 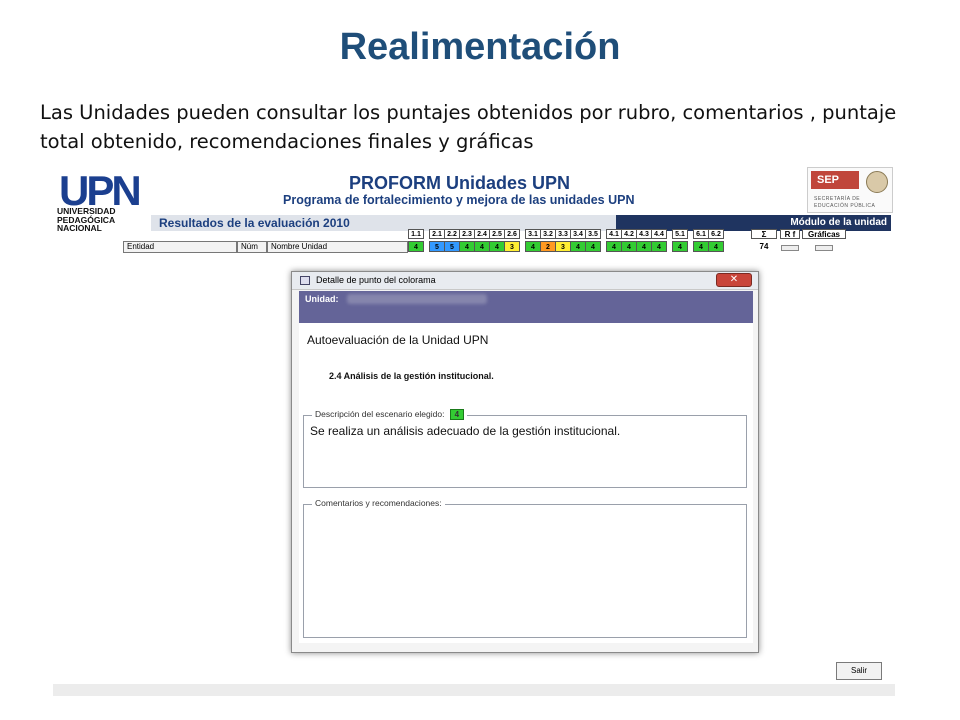 I want to click on slide-title: Realimentación, so click(x=480, y=47).